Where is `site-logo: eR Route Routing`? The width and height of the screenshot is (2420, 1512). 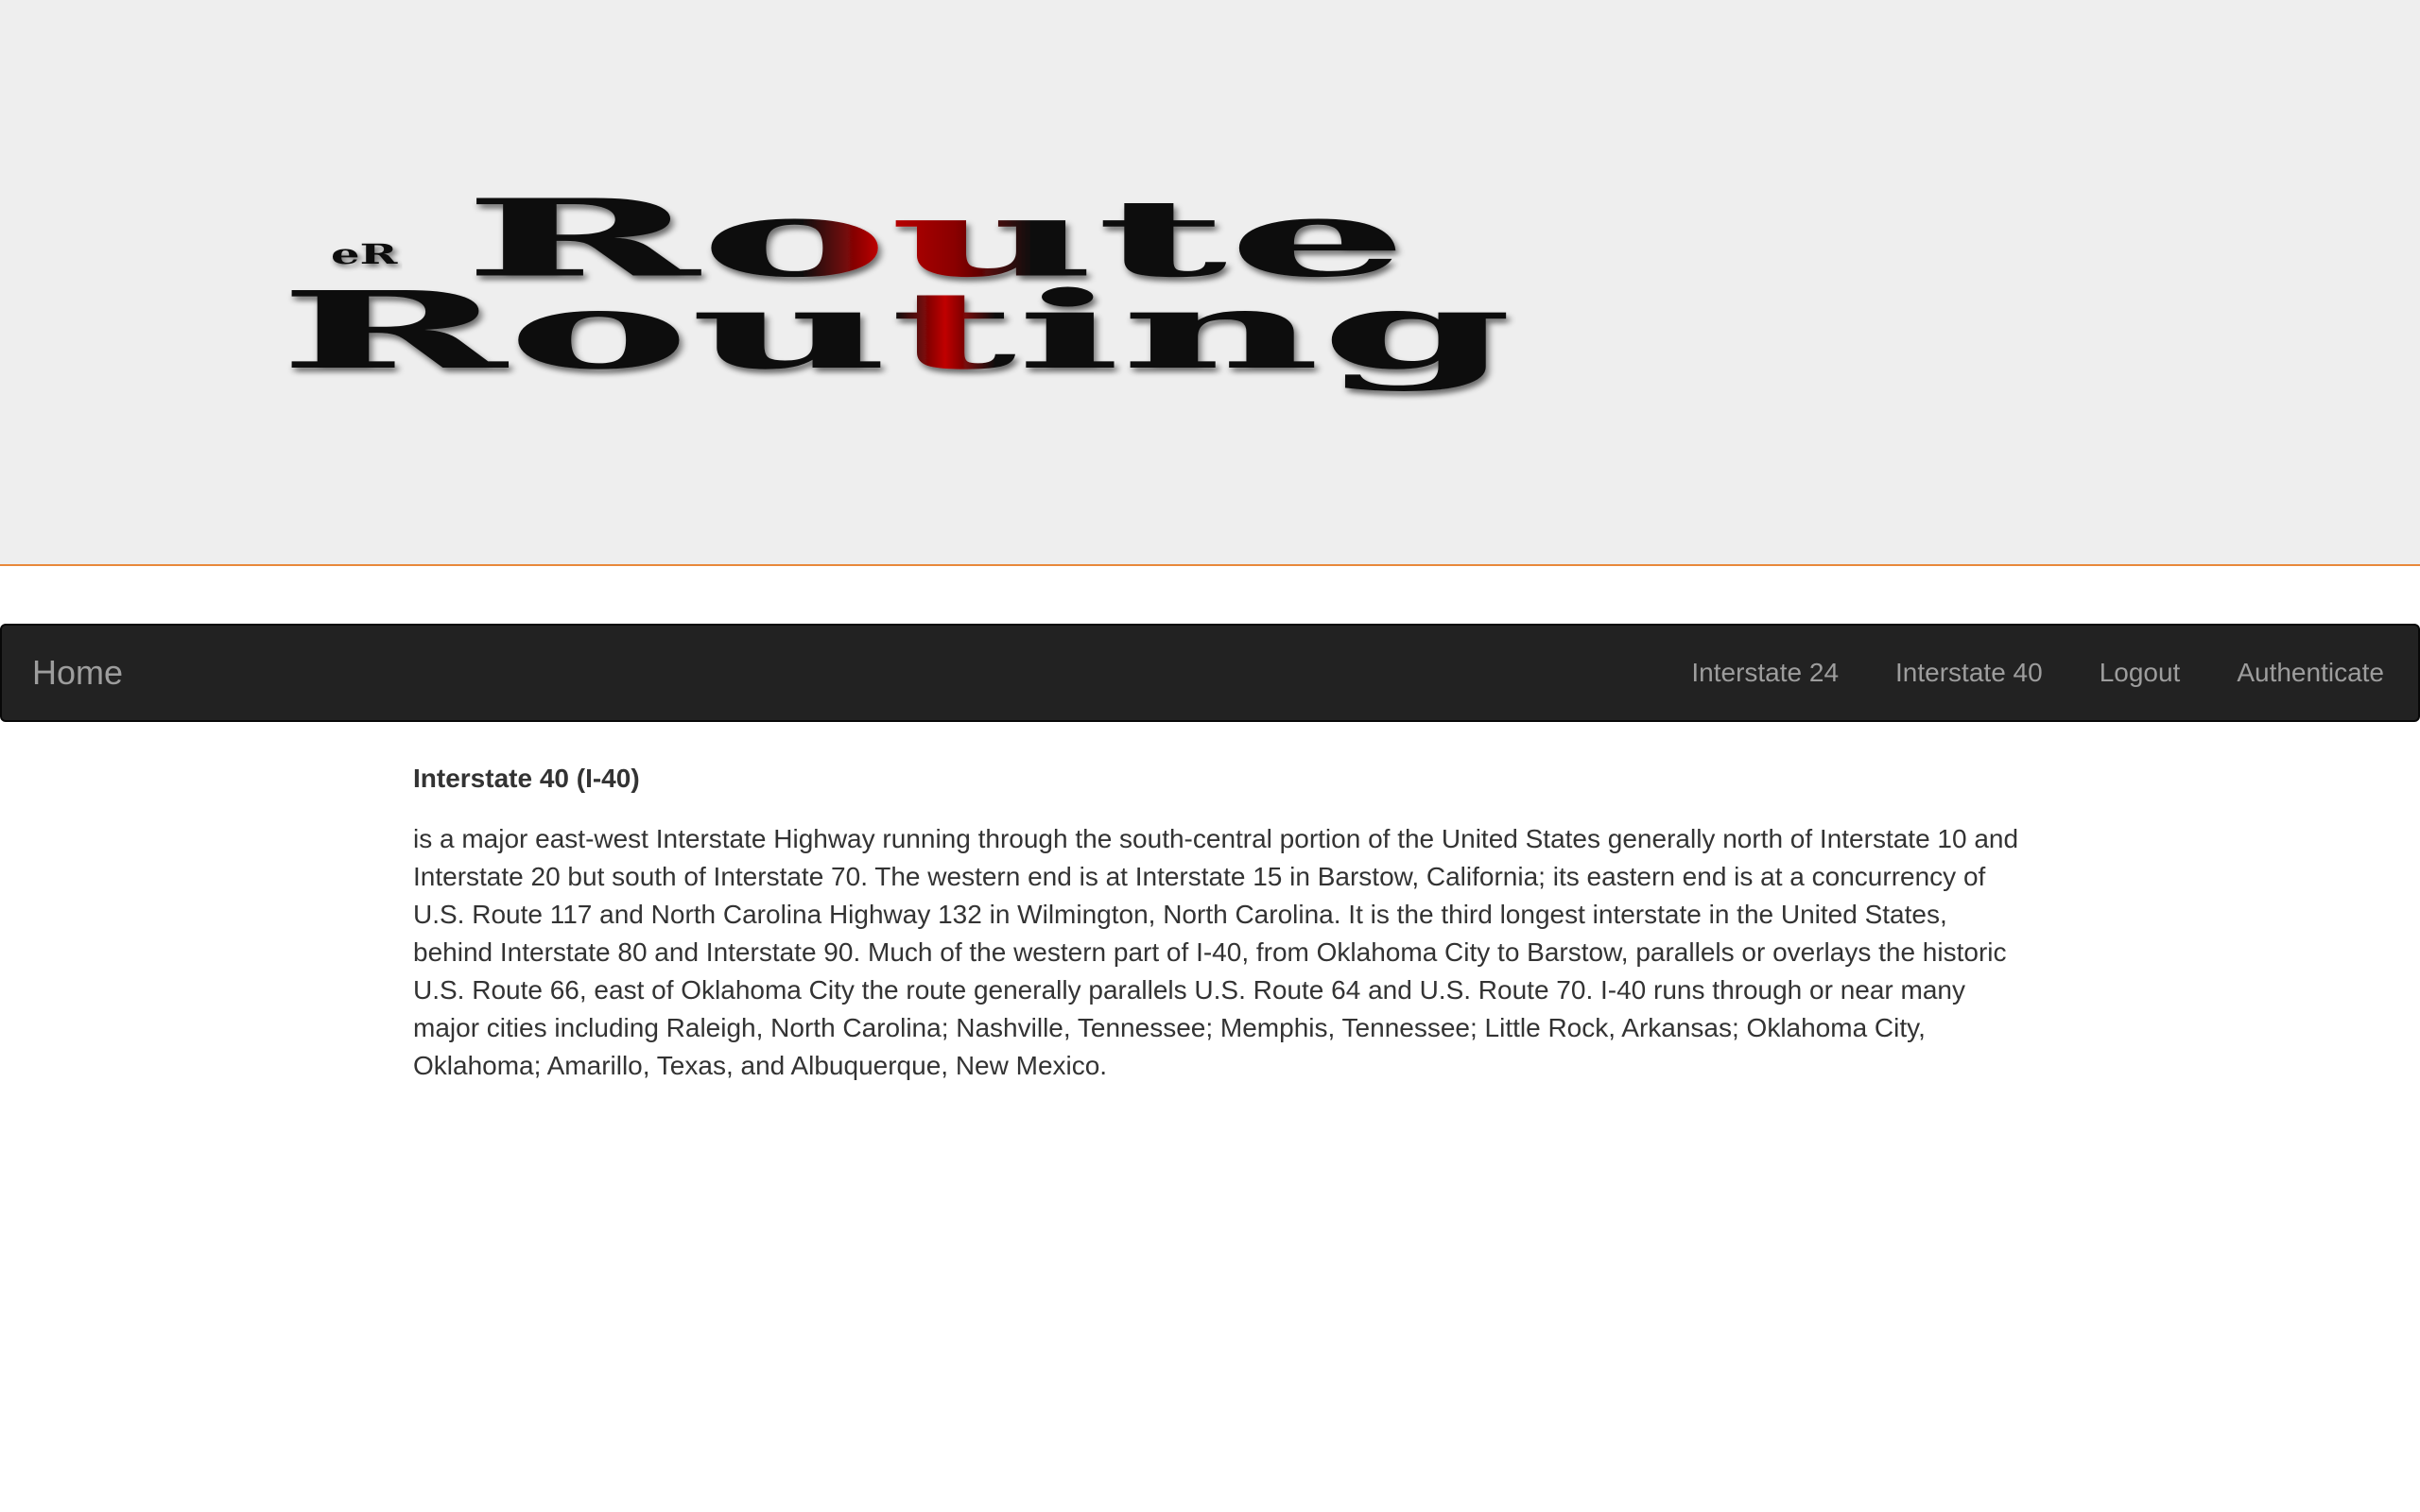
site-logo: eR Route Routing is located at coordinates (895, 285).